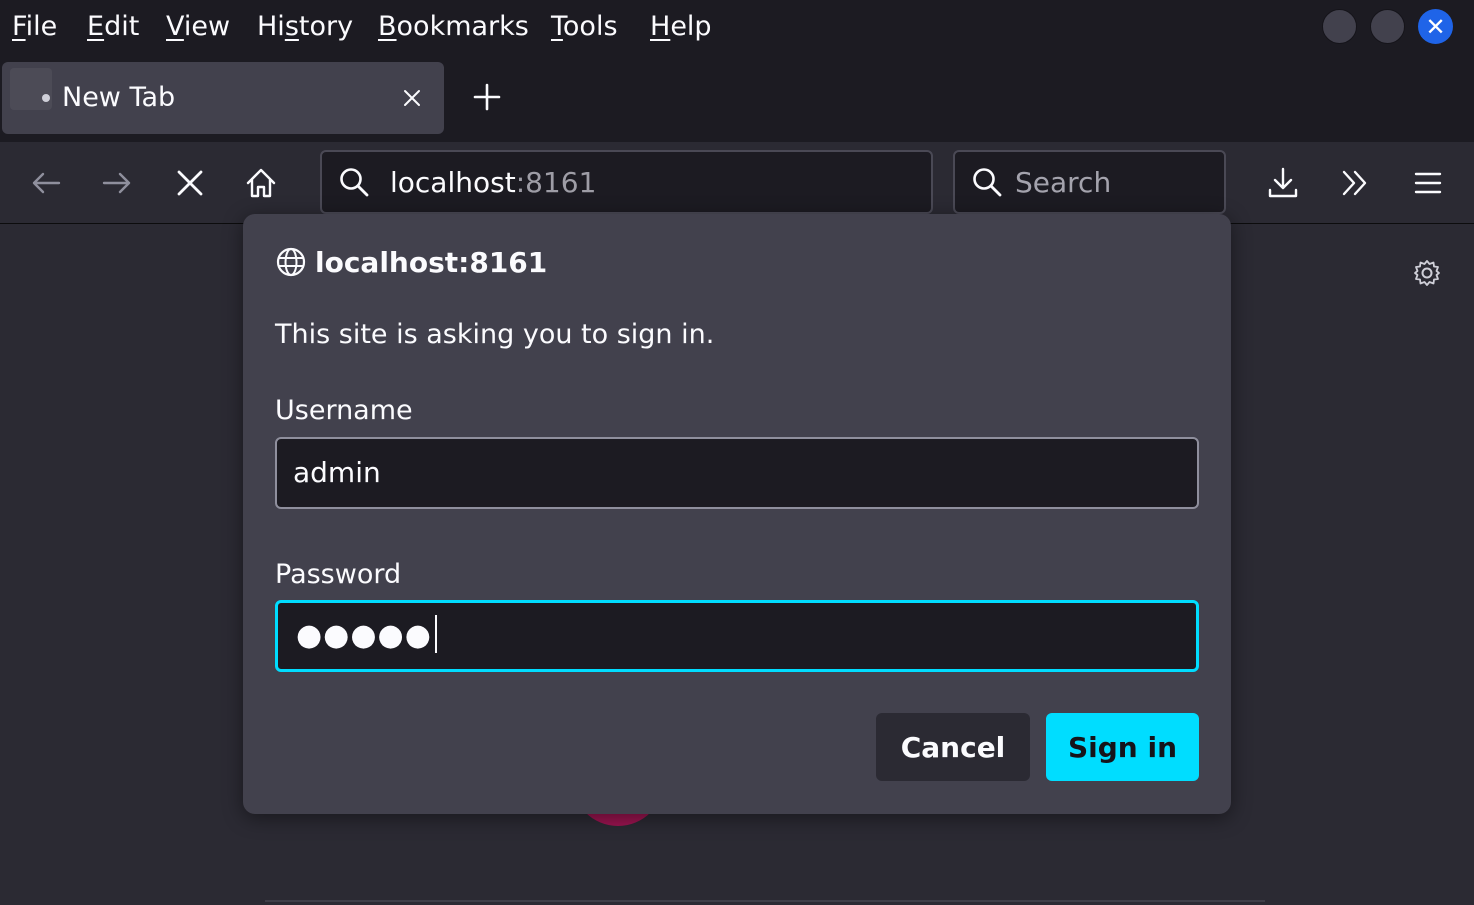  I want to click on password-label: Password, so click(338, 574).